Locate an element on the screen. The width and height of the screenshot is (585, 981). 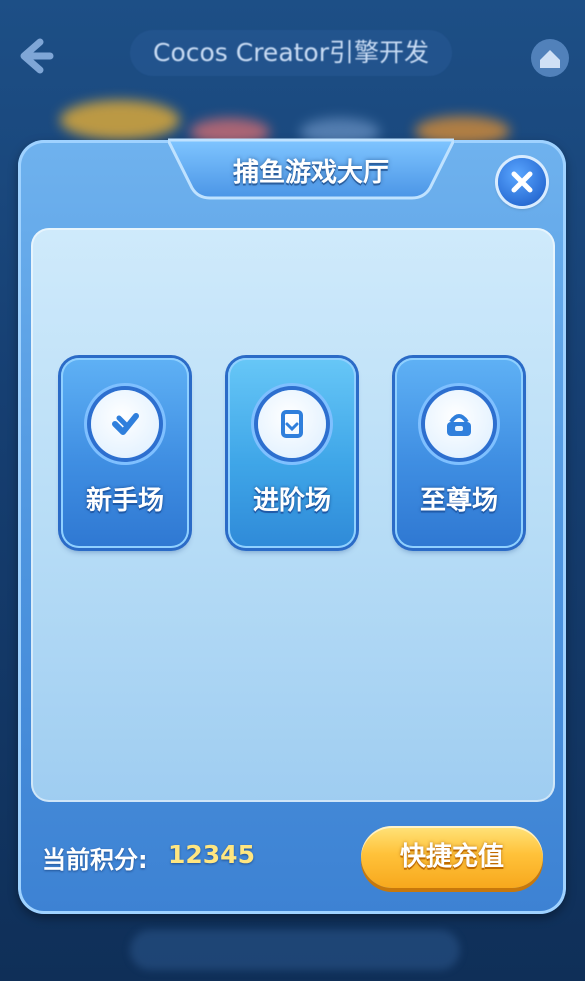
page-title: Cocos Creator引擎开发 is located at coordinates (291, 53).